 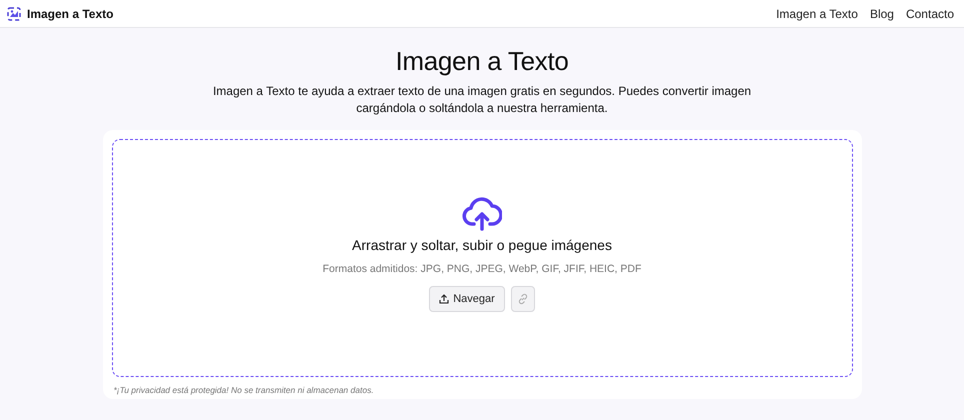 What do you see at coordinates (817, 13) in the screenshot?
I see `nav-link: Imagen a Texto` at bounding box center [817, 13].